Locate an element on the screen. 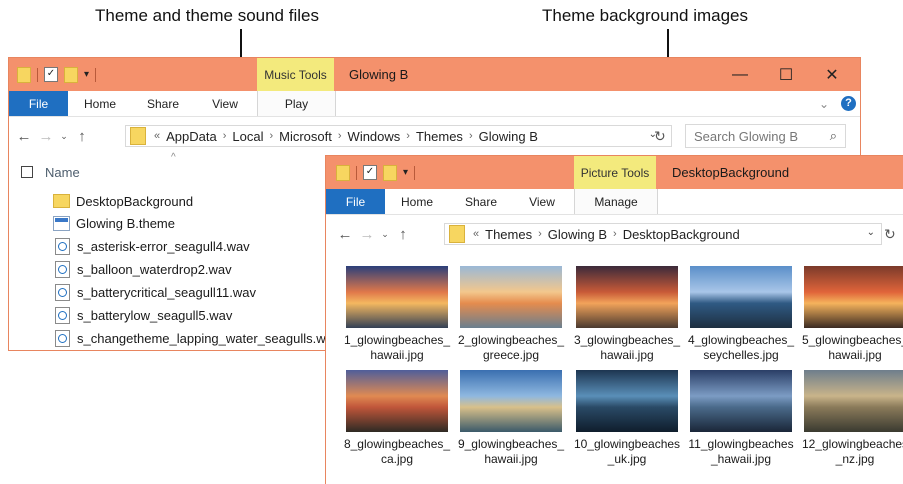 This screenshot has height=484, width=903. tab-play: Play is located at coordinates (296, 103).